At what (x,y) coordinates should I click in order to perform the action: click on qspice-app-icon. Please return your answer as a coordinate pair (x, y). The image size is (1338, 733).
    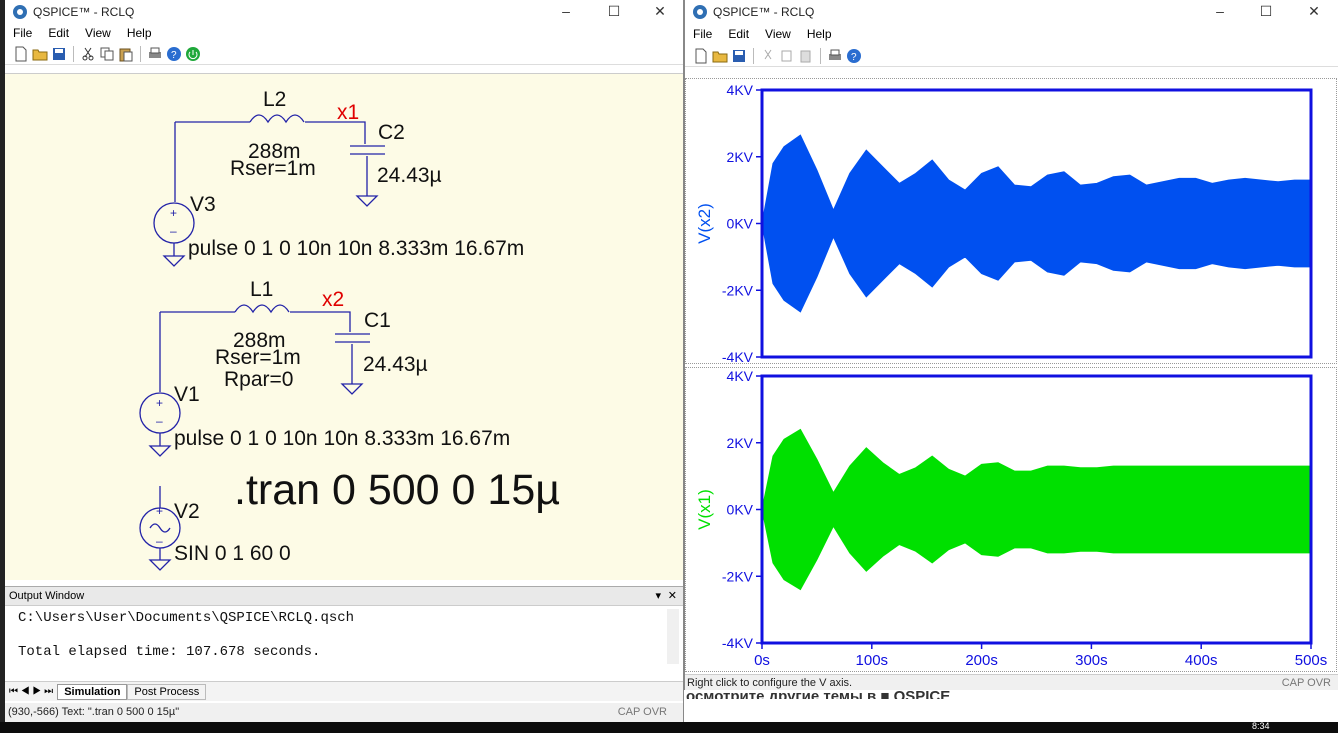
    Looking at the image, I should click on (700, 11).